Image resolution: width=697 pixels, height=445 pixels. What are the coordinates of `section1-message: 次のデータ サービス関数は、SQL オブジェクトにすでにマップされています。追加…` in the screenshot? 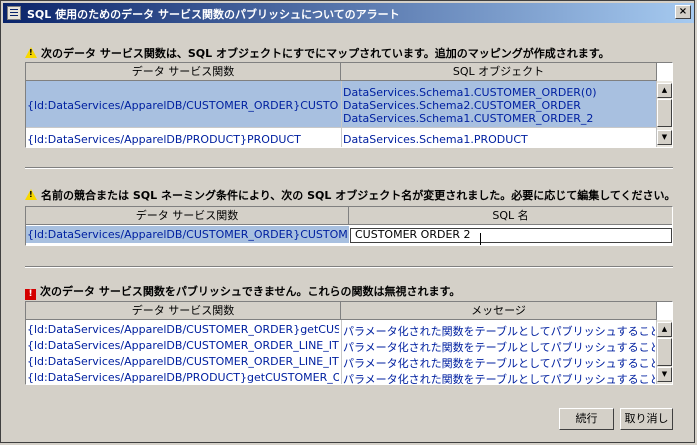 It's located at (317, 53).